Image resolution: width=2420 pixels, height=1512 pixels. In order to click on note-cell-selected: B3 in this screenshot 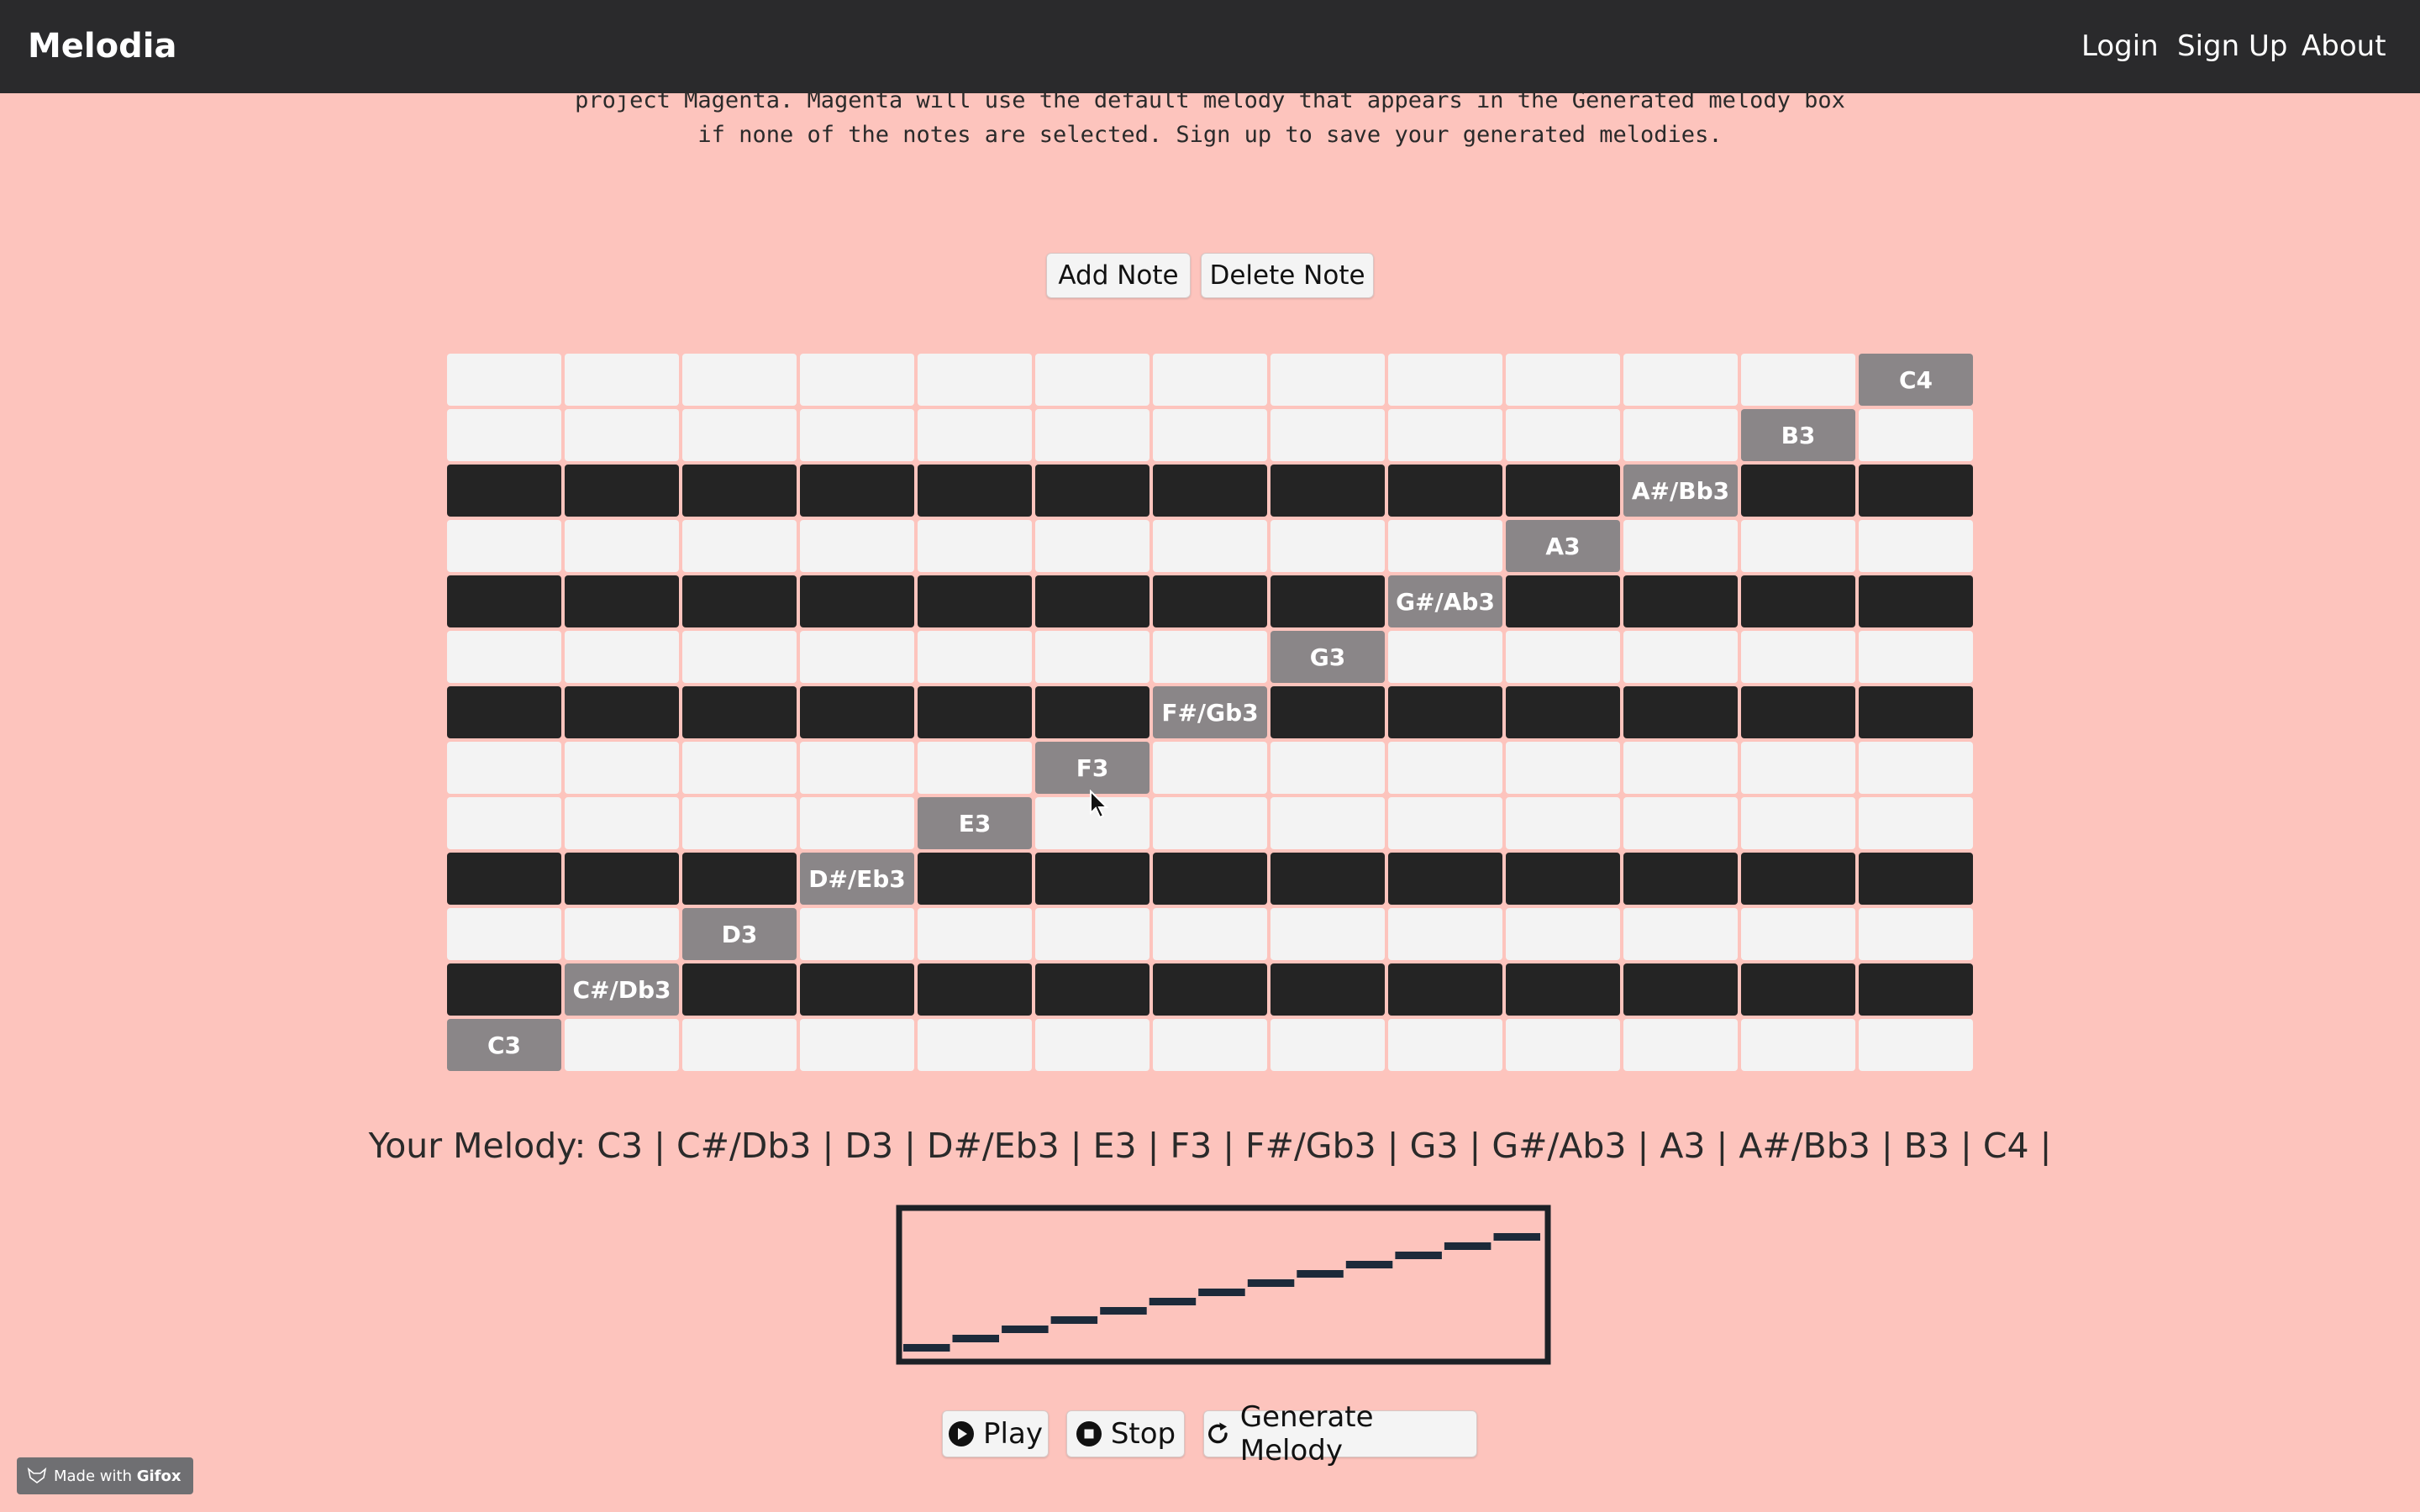, I will do `click(1798, 435)`.